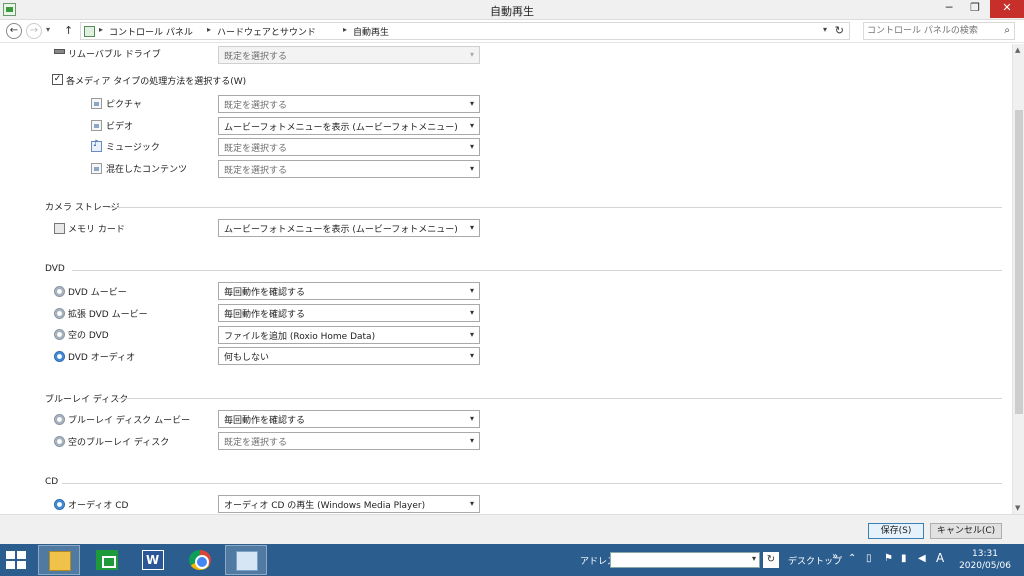 This screenshot has width=1024, height=576. Describe the element at coordinates (512, 529) in the screenshot. I see `button-bar: 保存(S) キャンセル(C)` at that location.